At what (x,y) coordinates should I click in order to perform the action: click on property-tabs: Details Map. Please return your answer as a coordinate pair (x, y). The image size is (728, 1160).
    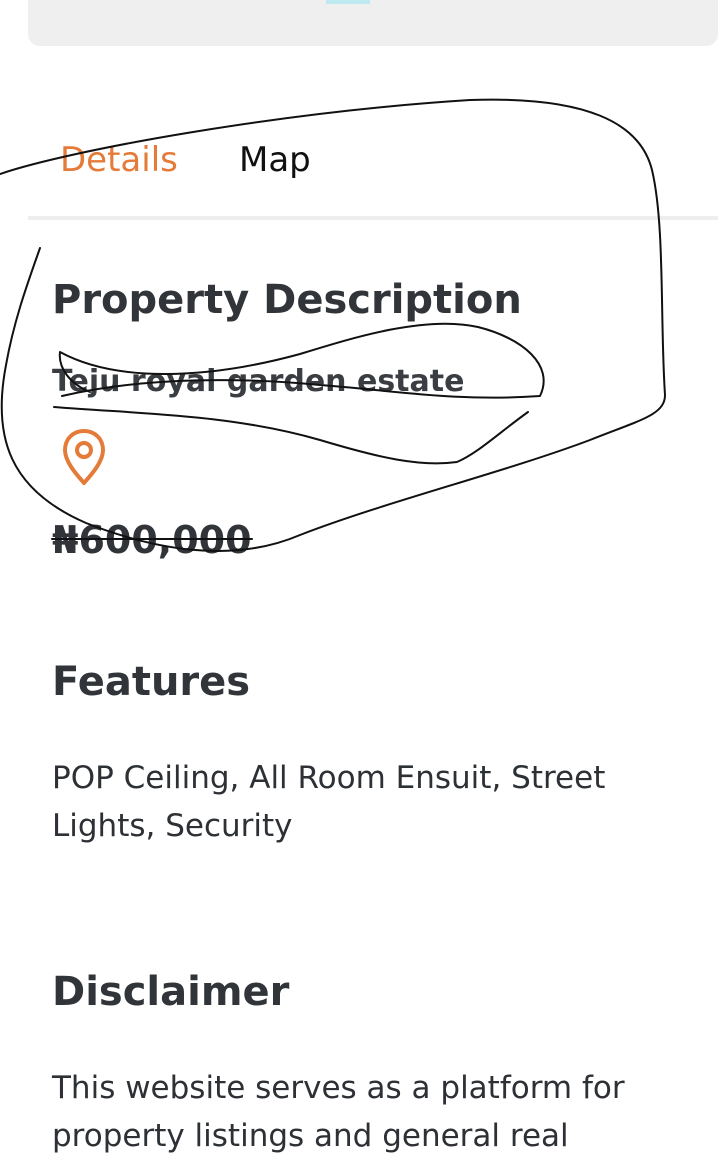
    Looking at the image, I should click on (373, 169).